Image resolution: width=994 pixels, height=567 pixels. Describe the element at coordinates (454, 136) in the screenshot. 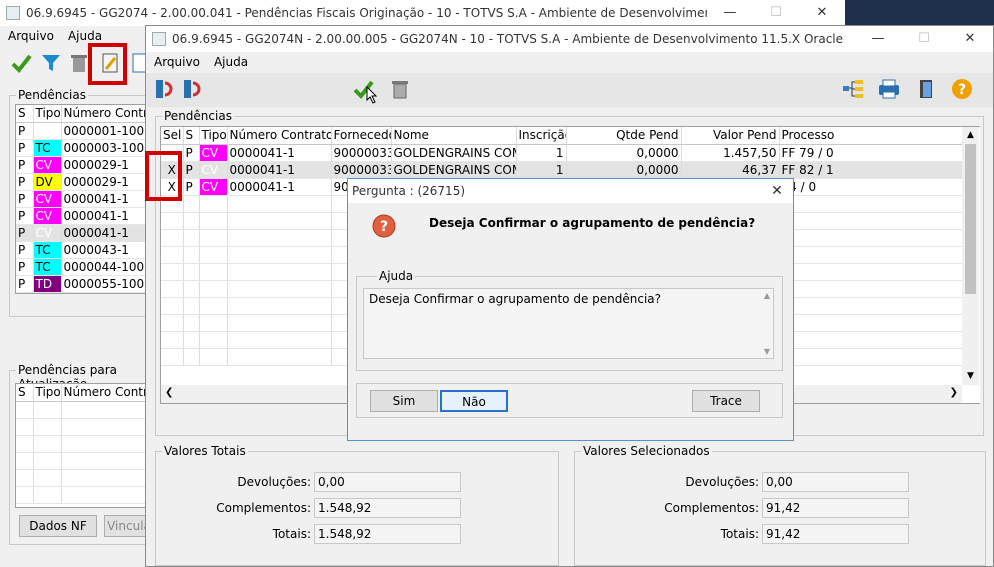

I see `col-nome: Nome` at that location.